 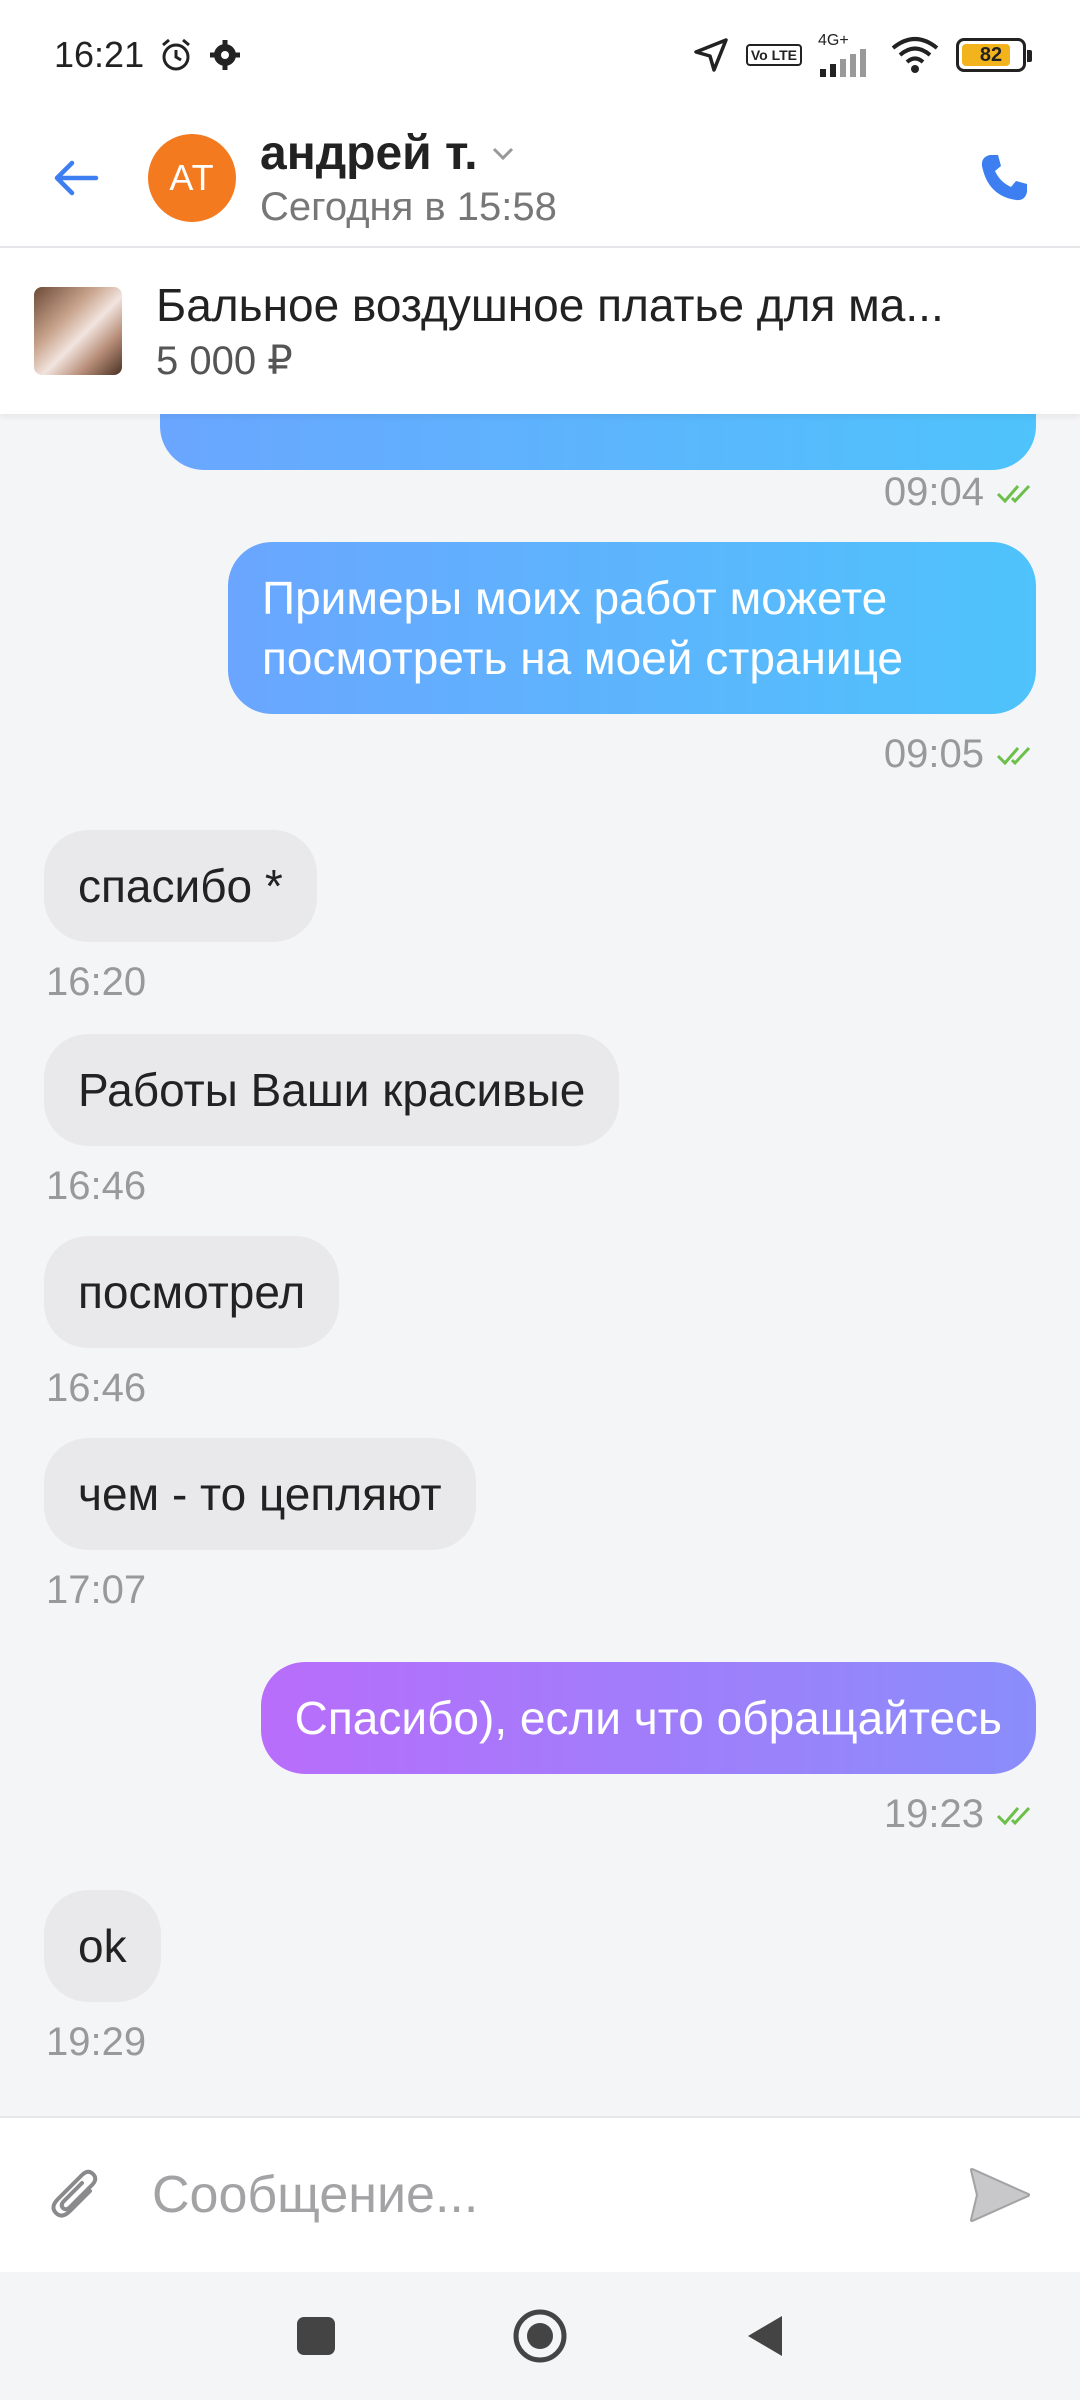 I want to click on message-time: 19:29, so click(x=96, y=2042).